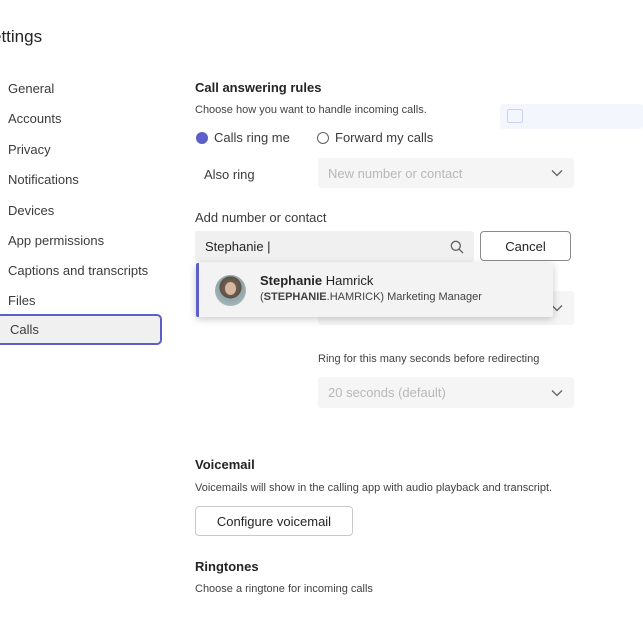 Image resolution: width=643 pixels, height=643 pixels. I want to click on configure-voicemail-button: Configure voicemail, so click(274, 521).